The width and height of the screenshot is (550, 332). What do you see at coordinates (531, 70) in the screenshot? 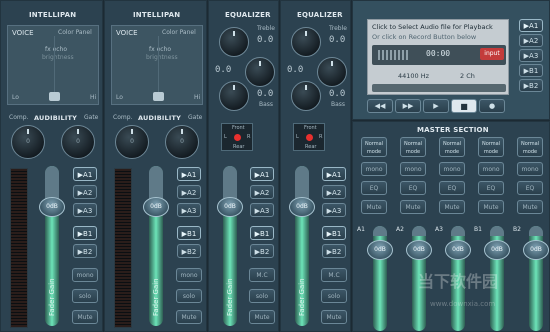
I see `player-bus-b1: ▶B1` at bounding box center [531, 70].